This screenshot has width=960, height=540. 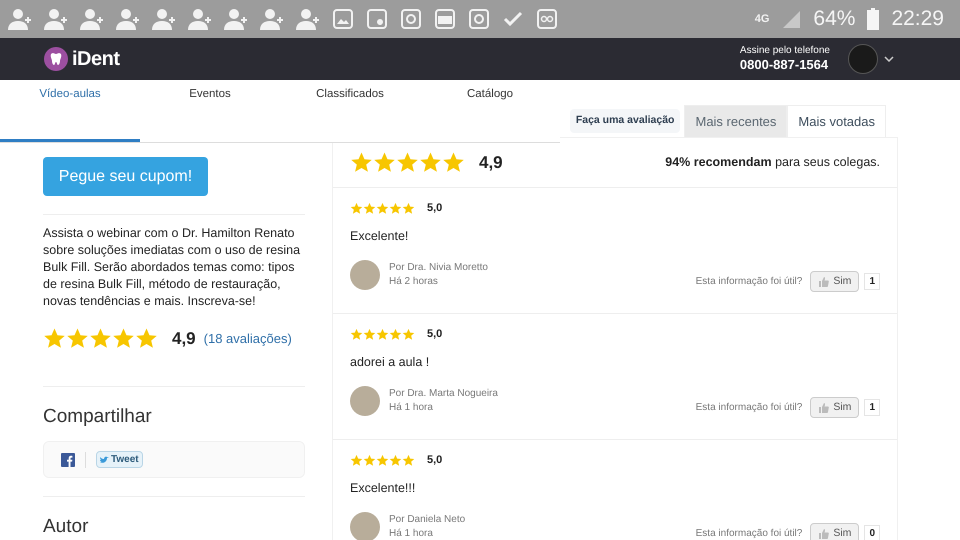 What do you see at coordinates (889, 59) in the screenshot?
I see `chevron-down-icon` at bounding box center [889, 59].